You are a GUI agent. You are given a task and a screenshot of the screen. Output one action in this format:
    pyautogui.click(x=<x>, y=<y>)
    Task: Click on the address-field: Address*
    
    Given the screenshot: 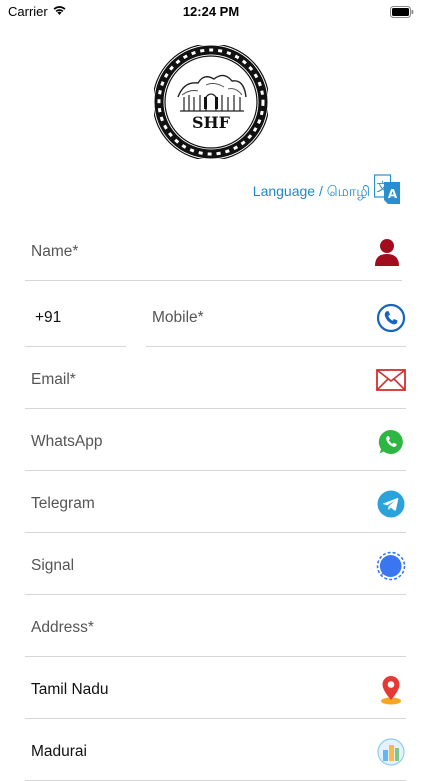 What is the action you would take?
    pyautogui.click(x=215, y=628)
    